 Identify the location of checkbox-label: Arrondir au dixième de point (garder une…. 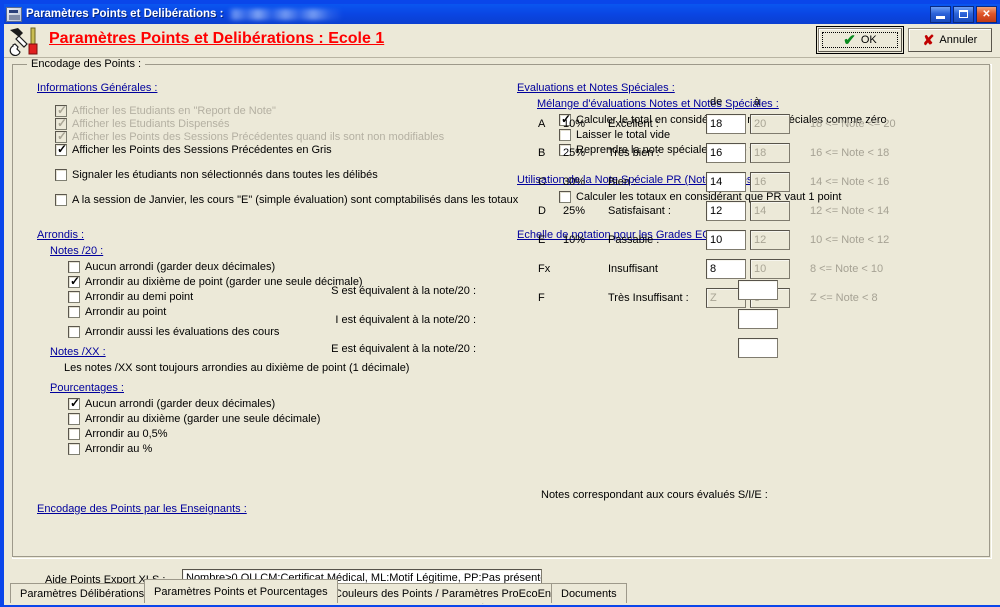
(224, 282).